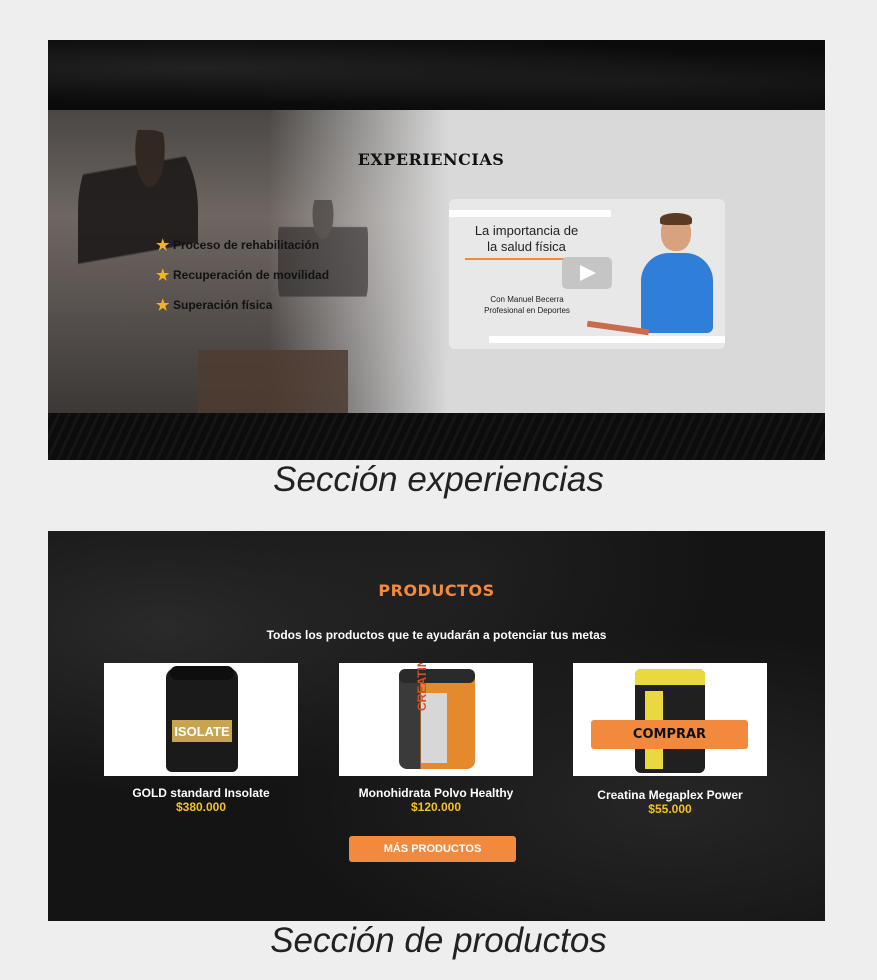 Image resolution: width=877 pixels, height=980 pixels. I want to click on product-price: $120.000, so click(436, 807).